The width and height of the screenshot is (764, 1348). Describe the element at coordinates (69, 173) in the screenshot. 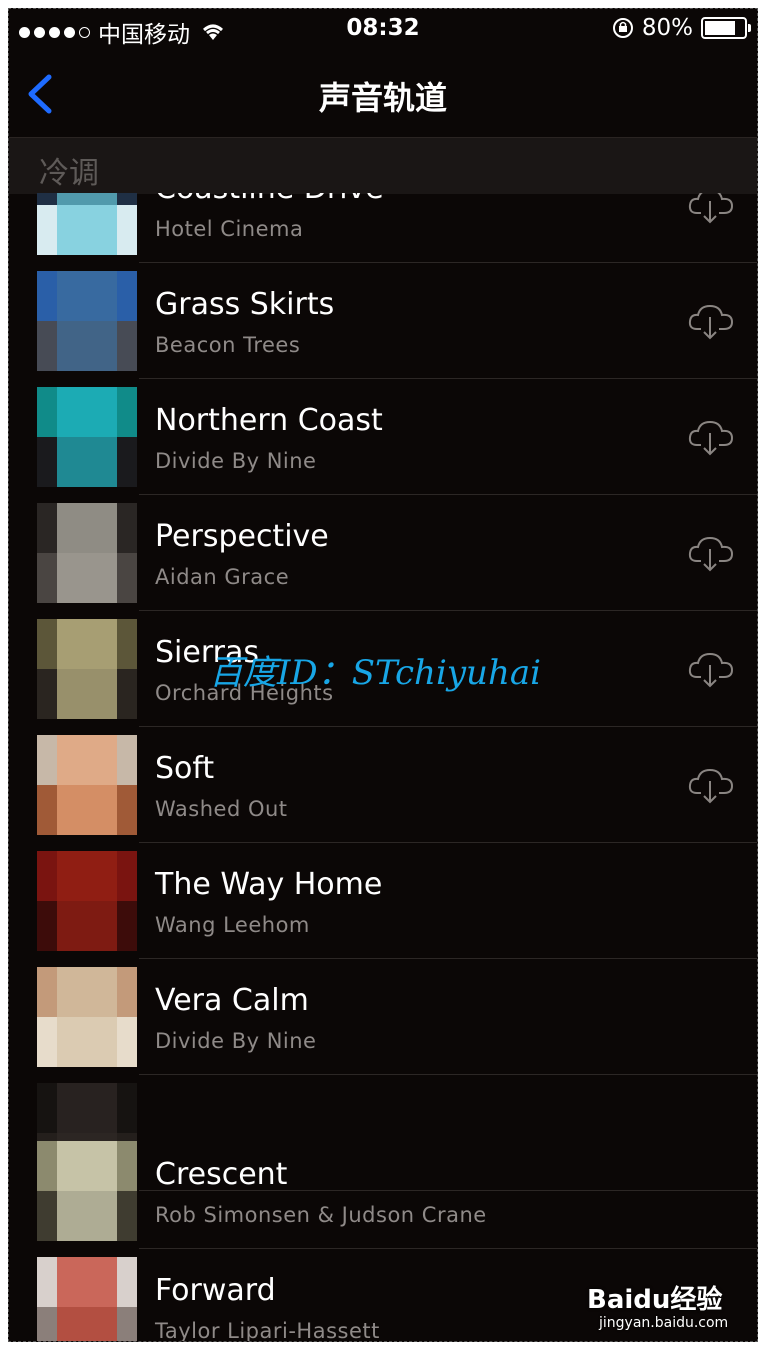

I see `section-label: 冷调` at that location.